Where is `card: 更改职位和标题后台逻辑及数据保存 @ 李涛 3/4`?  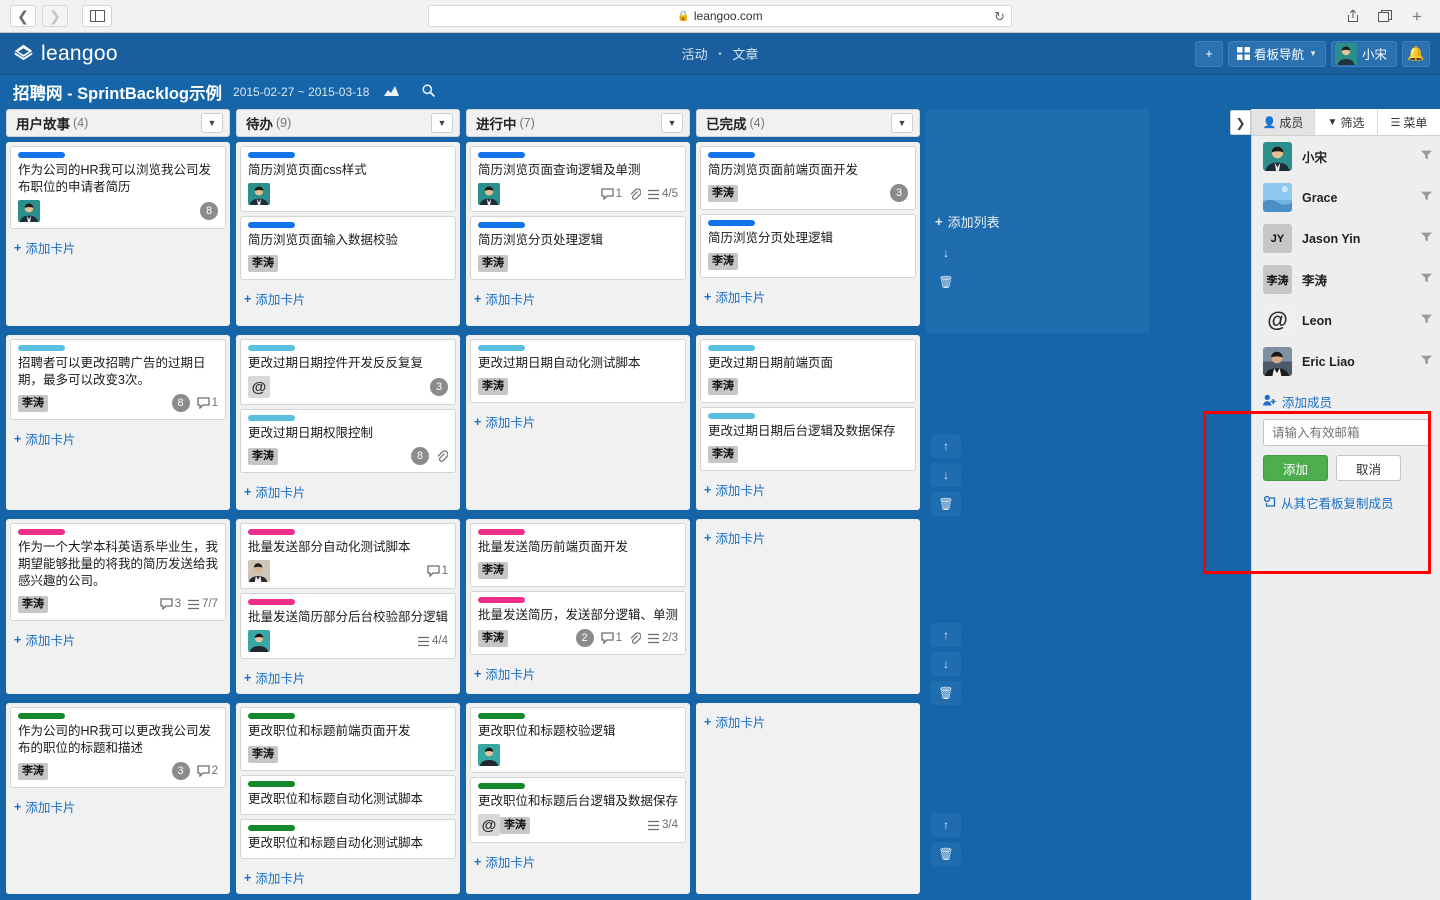
card: 更改职位和标题后台逻辑及数据保存 @ 李涛 3/4 is located at coordinates (578, 810).